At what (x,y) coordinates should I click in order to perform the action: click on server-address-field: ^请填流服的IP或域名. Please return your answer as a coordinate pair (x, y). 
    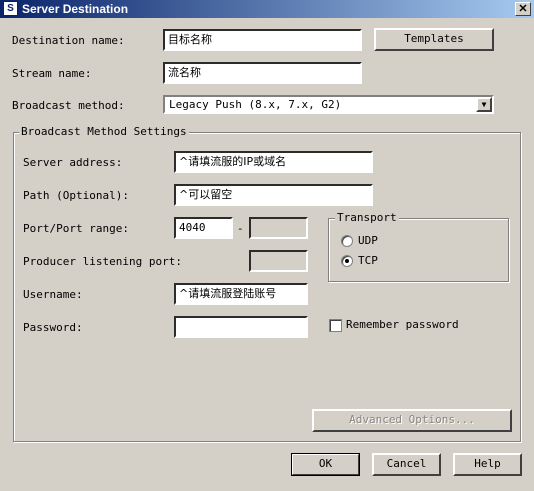
    Looking at the image, I should click on (273, 162).